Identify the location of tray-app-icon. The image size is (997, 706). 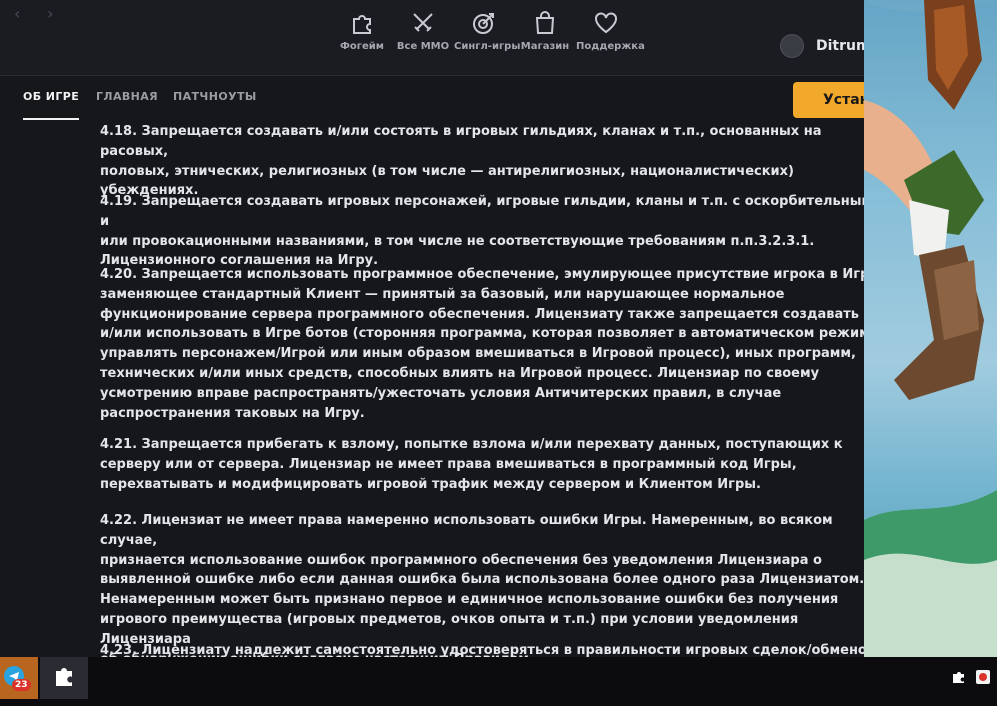
(983, 677).